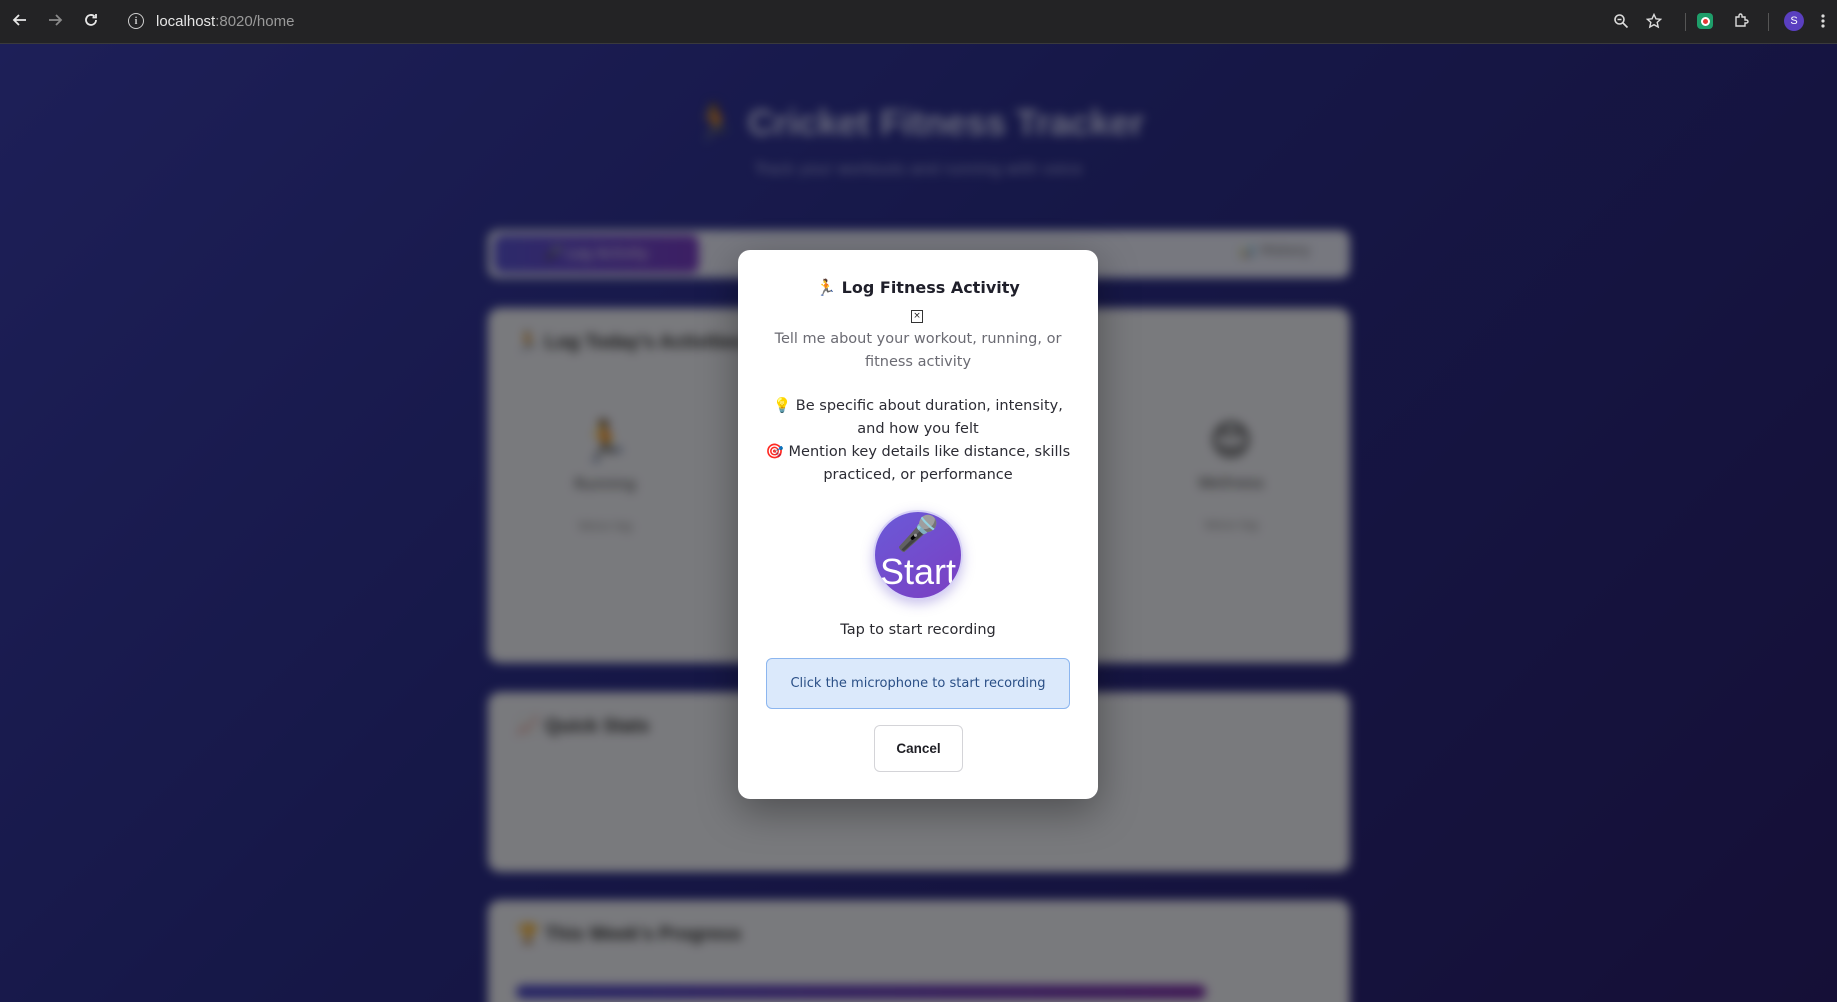 Image resolution: width=1837 pixels, height=1002 pixels. I want to click on modal-title: 🏃 Log Fitness Activity, so click(918, 287).